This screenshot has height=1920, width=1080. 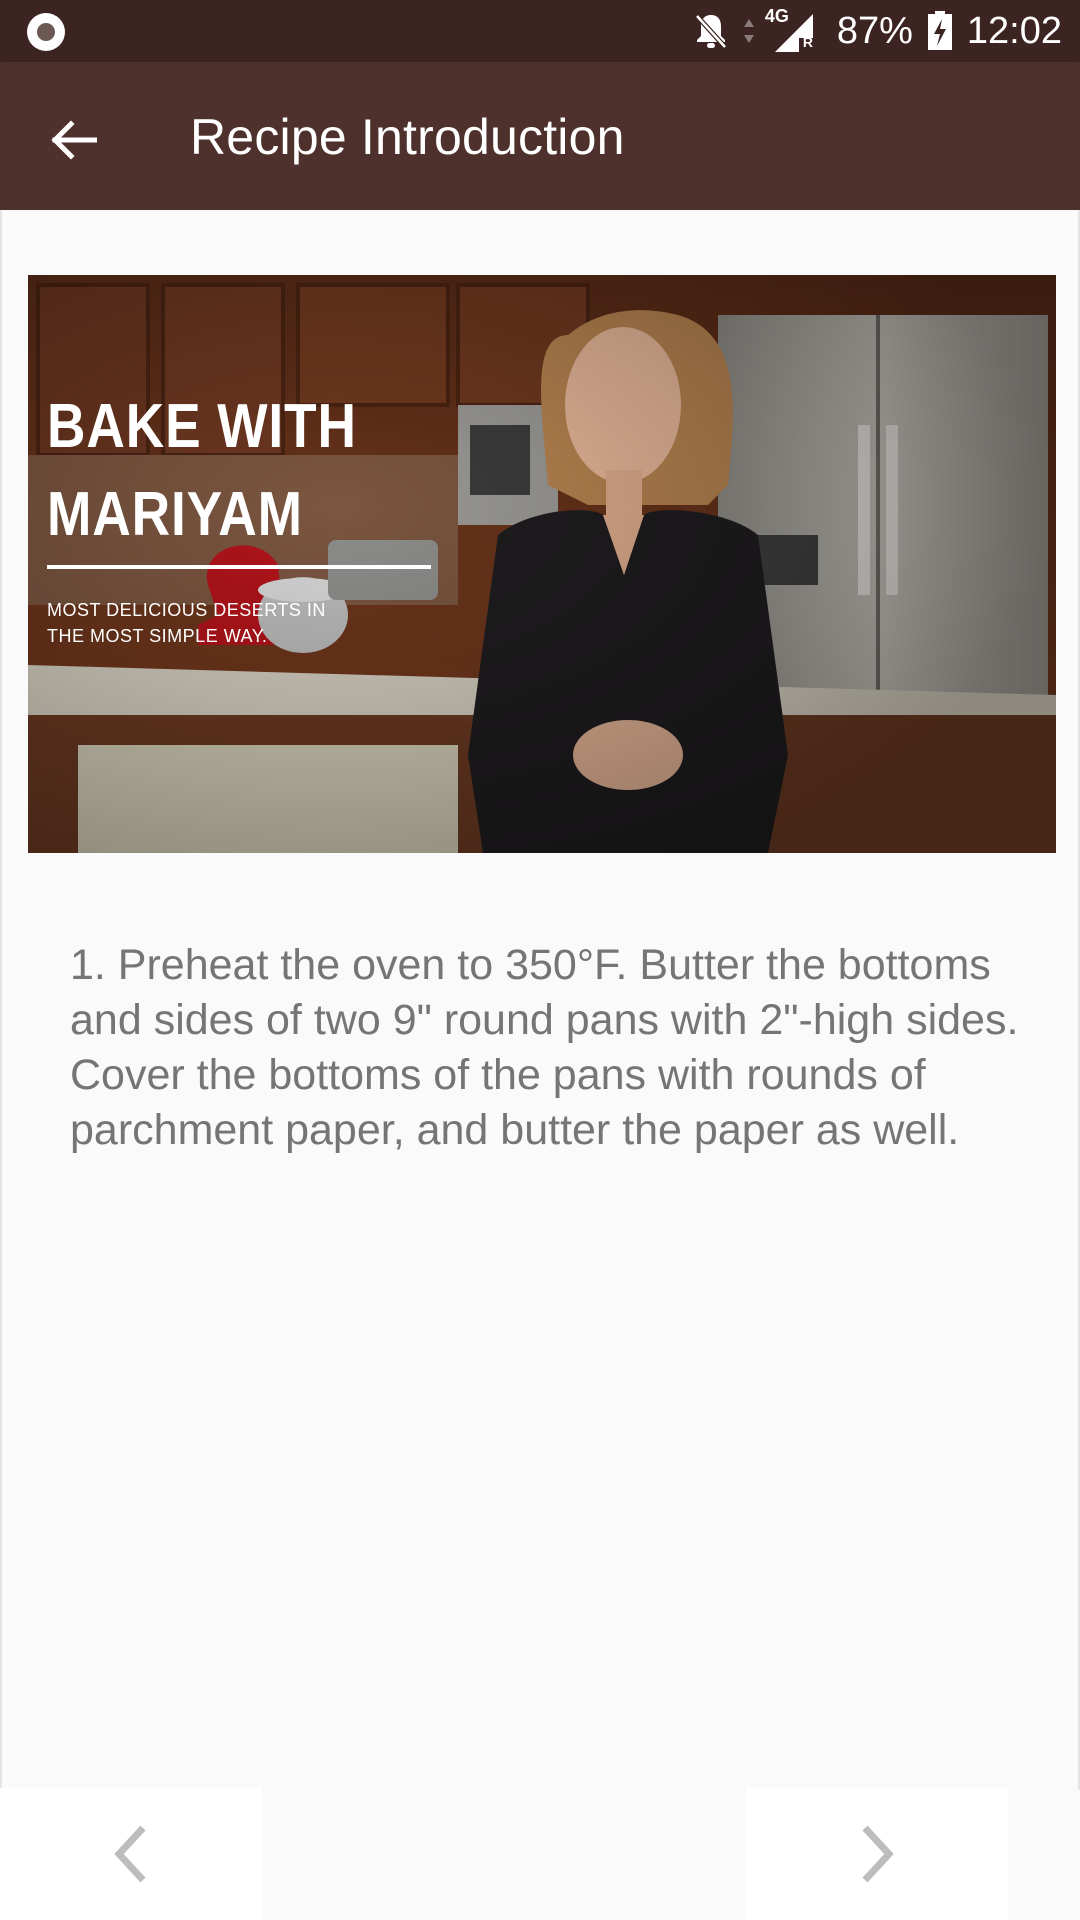 What do you see at coordinates (940, 31) in the screenshot?
I see `battery-charging-icon` at bounding box center [940, 31].